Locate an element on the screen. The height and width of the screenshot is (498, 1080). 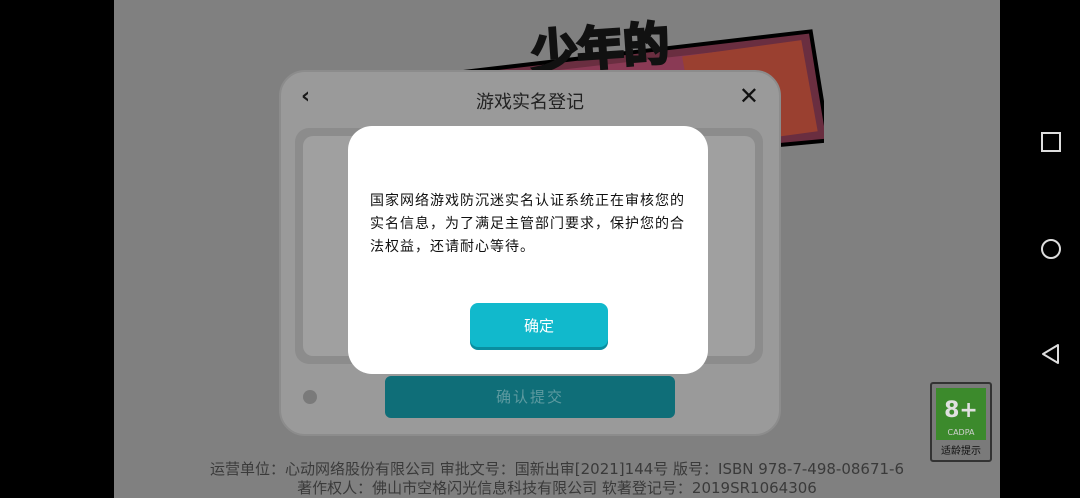
back-icon is located at coordinates (1051, 354).